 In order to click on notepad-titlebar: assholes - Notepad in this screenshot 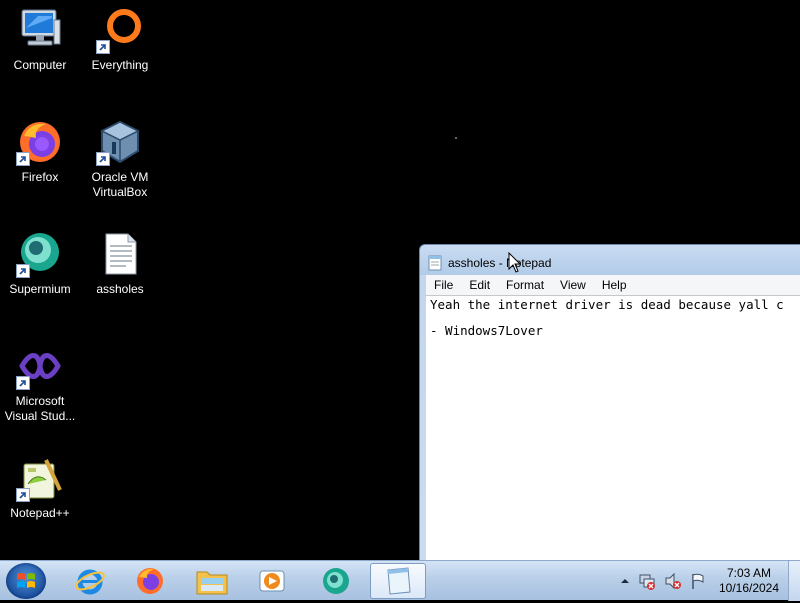, I will do `click(489, 263)`.